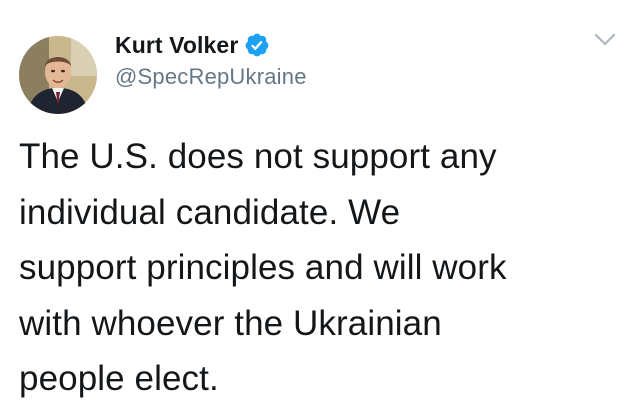 Image resolution: width=640 pixels, height=404 pixels. Describe the element at coordinates (211, 77) in the screenshot. I see `author-handle: @SpecRepUkraine` at that location.